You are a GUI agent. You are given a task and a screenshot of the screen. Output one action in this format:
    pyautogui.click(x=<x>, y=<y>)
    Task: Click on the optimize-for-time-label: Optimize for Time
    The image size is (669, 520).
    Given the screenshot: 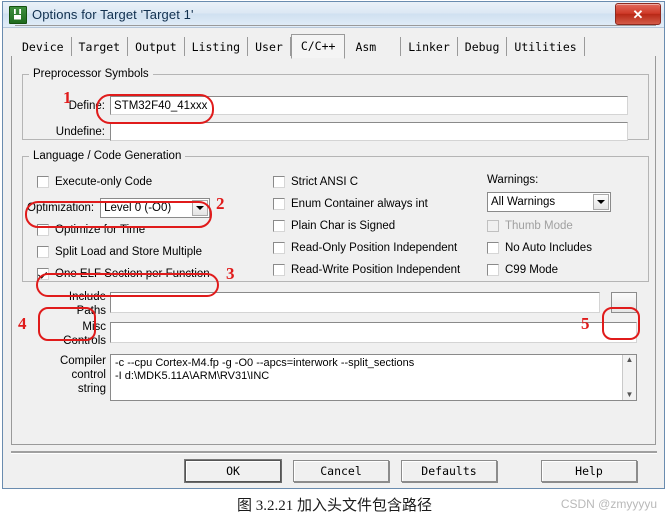 What is the action you would take?
    pyautogui.click(x=100, y=230)
    